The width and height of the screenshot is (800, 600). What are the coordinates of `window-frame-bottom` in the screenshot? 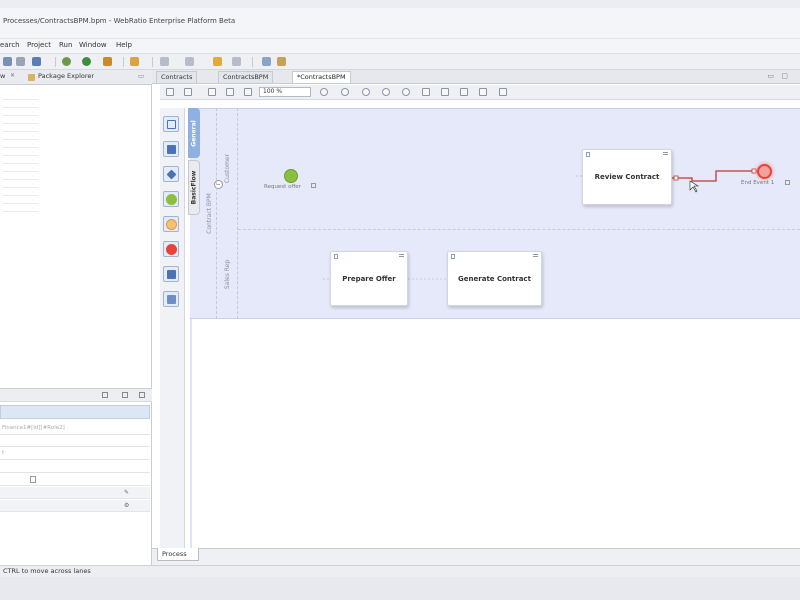 It's located at (400, 588).